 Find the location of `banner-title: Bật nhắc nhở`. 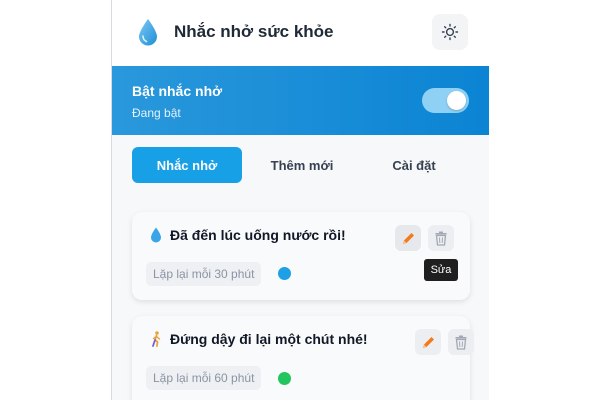

banner-title: Bật nhắc nhở is located at coordinates (177, 91).